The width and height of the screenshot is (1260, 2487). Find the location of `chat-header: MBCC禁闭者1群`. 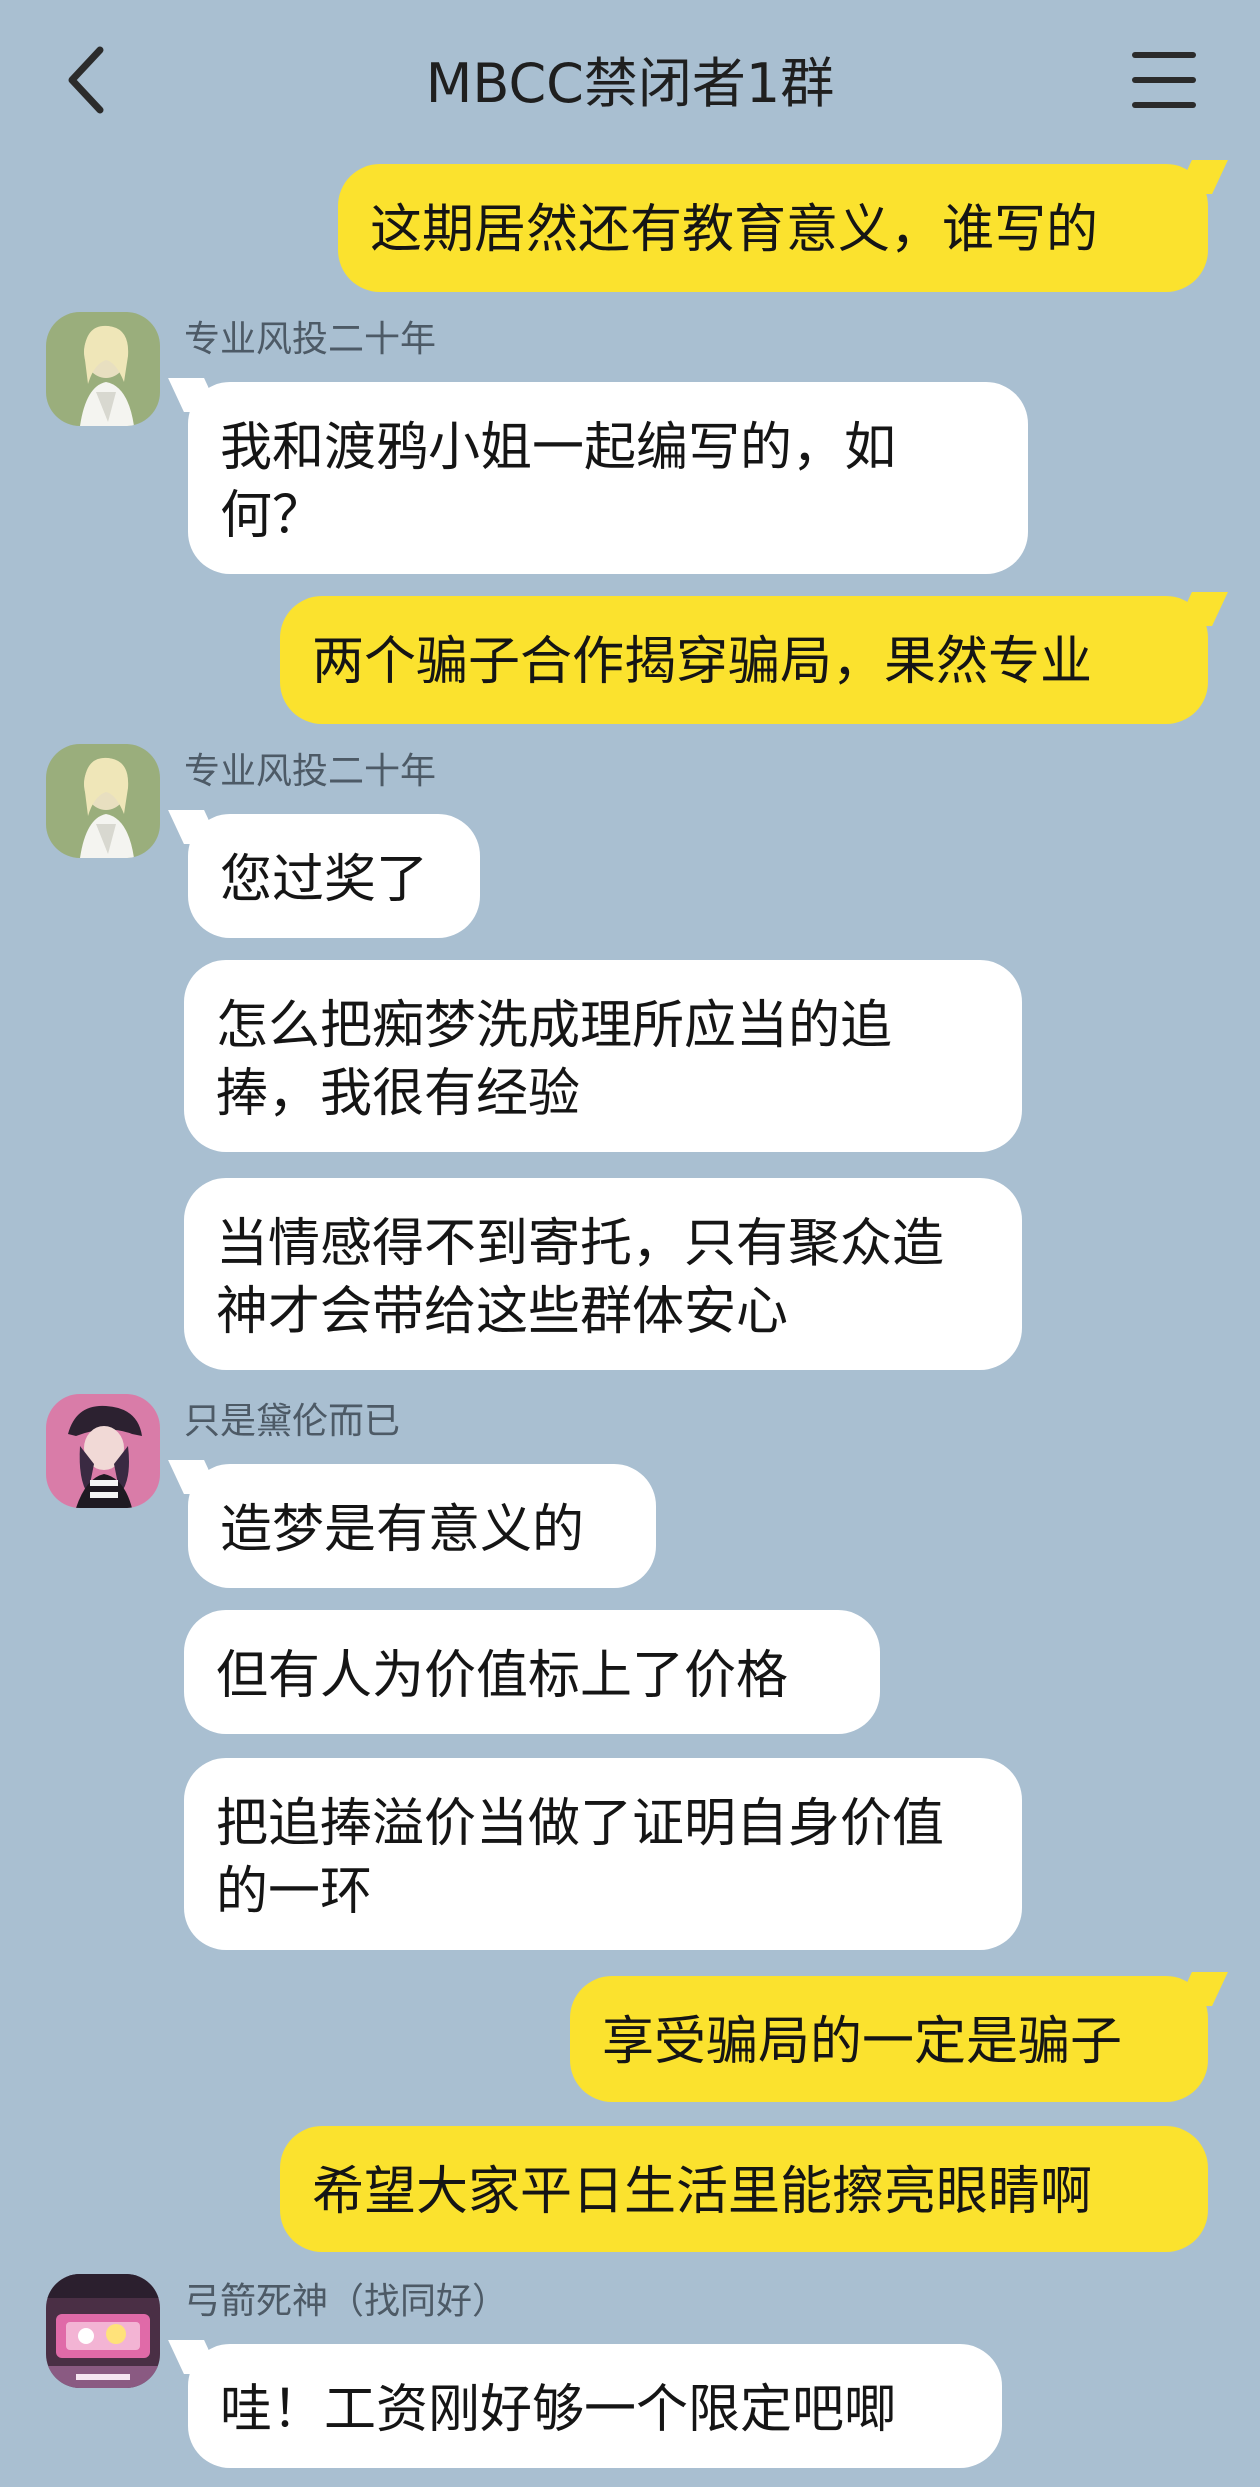

chat-header: MBCC禁闭者1群 is located at coordinates (630, 82).